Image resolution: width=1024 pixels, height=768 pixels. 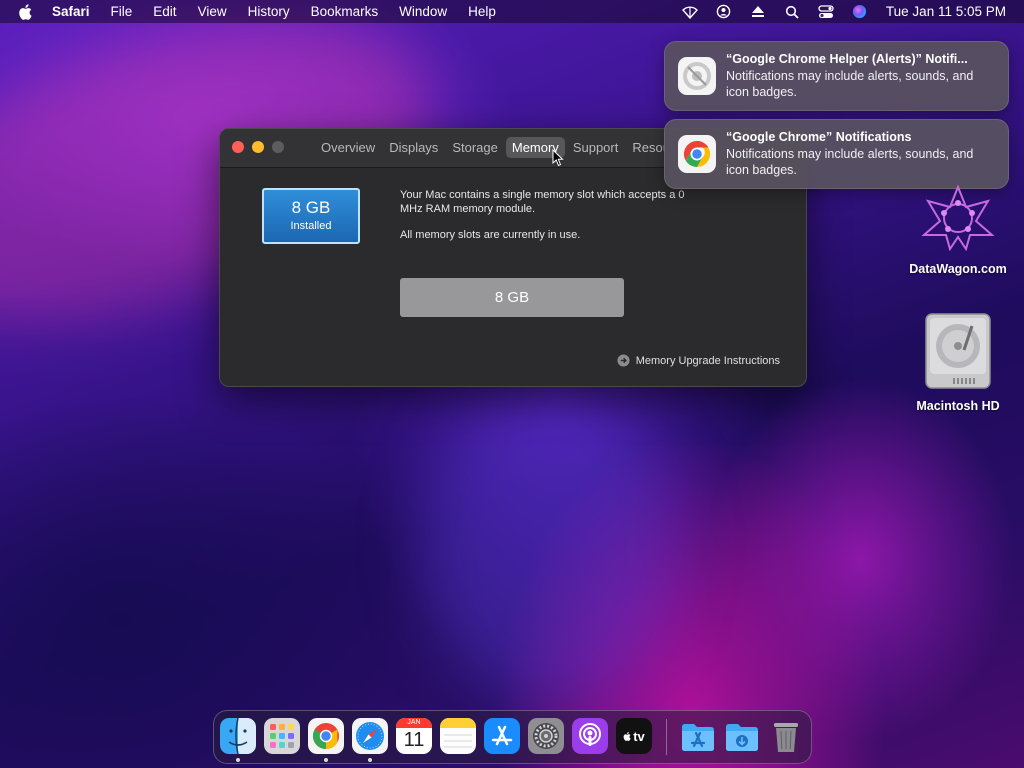 I want to click on wallpaper-wave, so click(x=550, y=545).